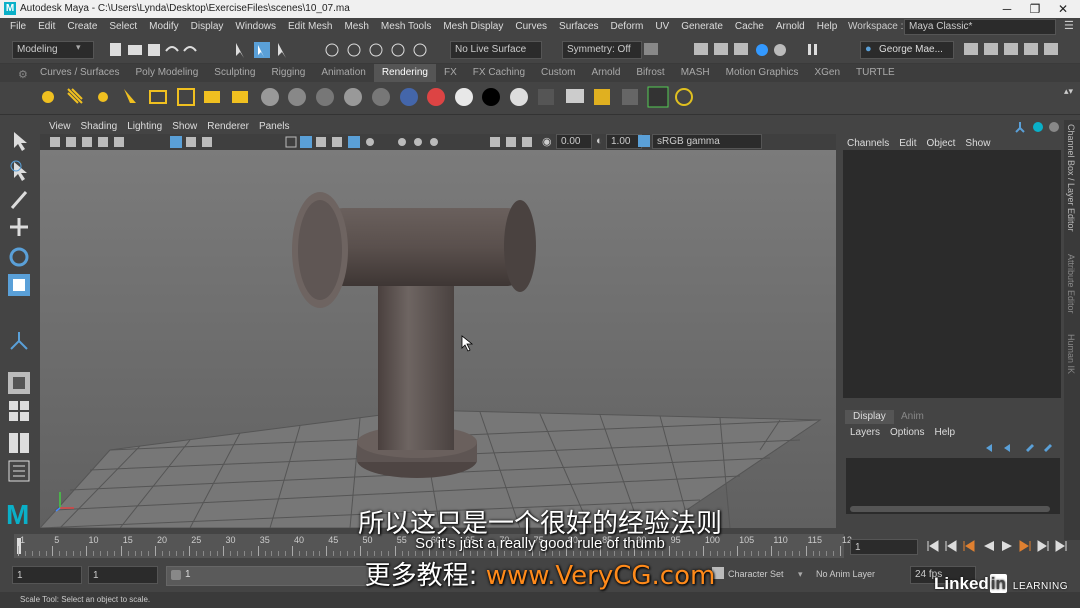  What do you see at coordinates (869, 417) in the screenshot?
I see `tab-display: Display` at bounding box center [869, 417].